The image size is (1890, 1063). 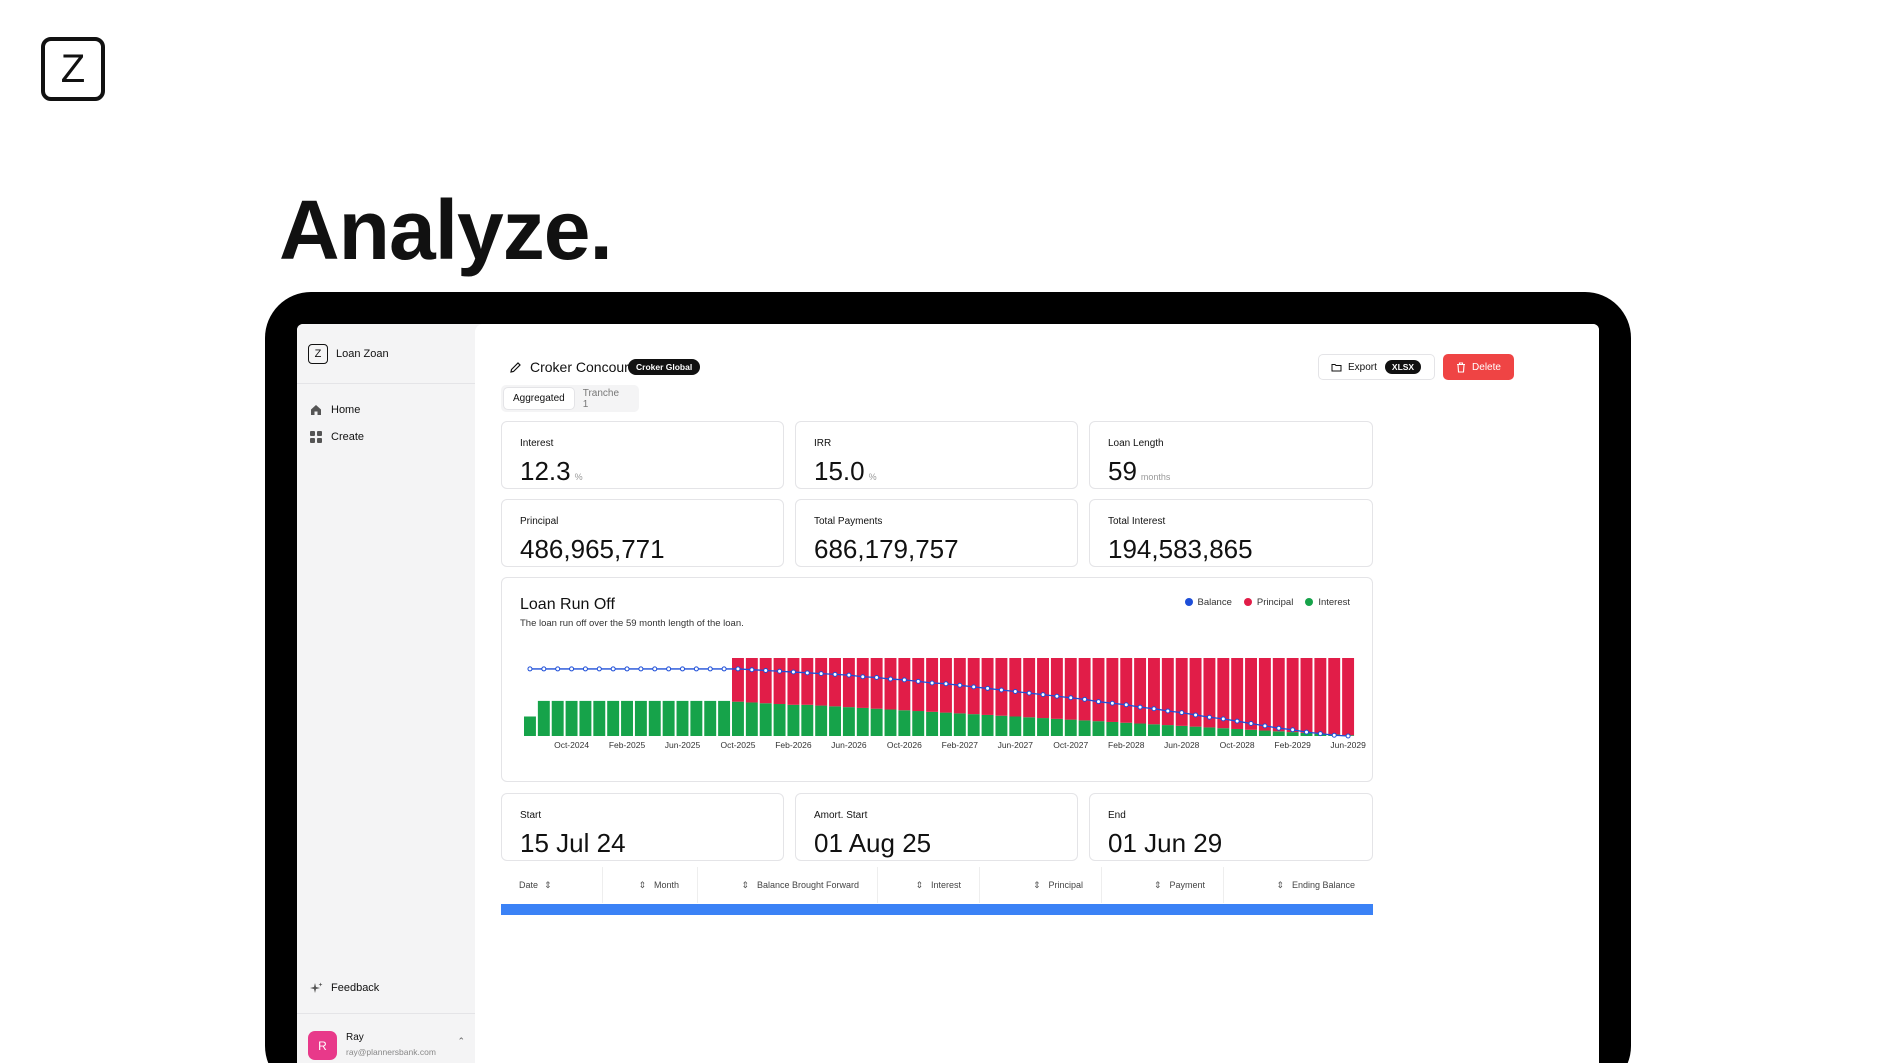 I want to click on column-interest: ⇕ Interest, so click(x=929, y=885).